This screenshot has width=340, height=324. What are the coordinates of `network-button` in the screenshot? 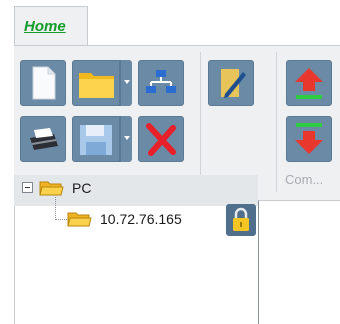 It's located at (161, 83).